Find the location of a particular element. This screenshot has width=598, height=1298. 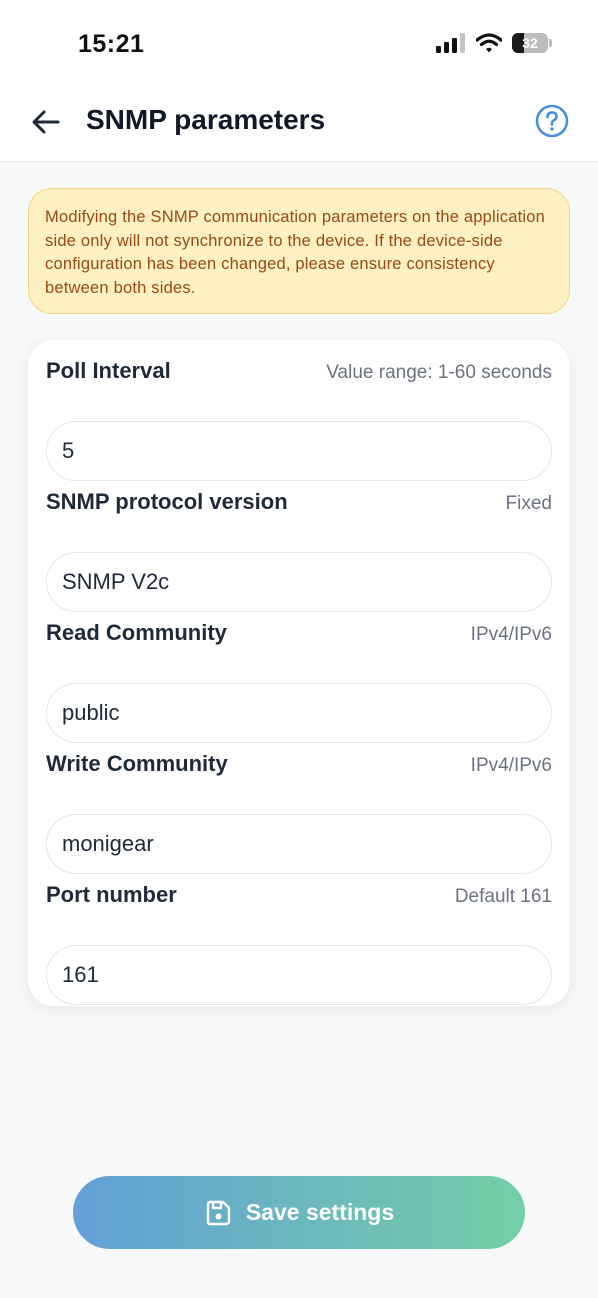

status-bar: 15:21 32 is located at coordinates (299, 44).